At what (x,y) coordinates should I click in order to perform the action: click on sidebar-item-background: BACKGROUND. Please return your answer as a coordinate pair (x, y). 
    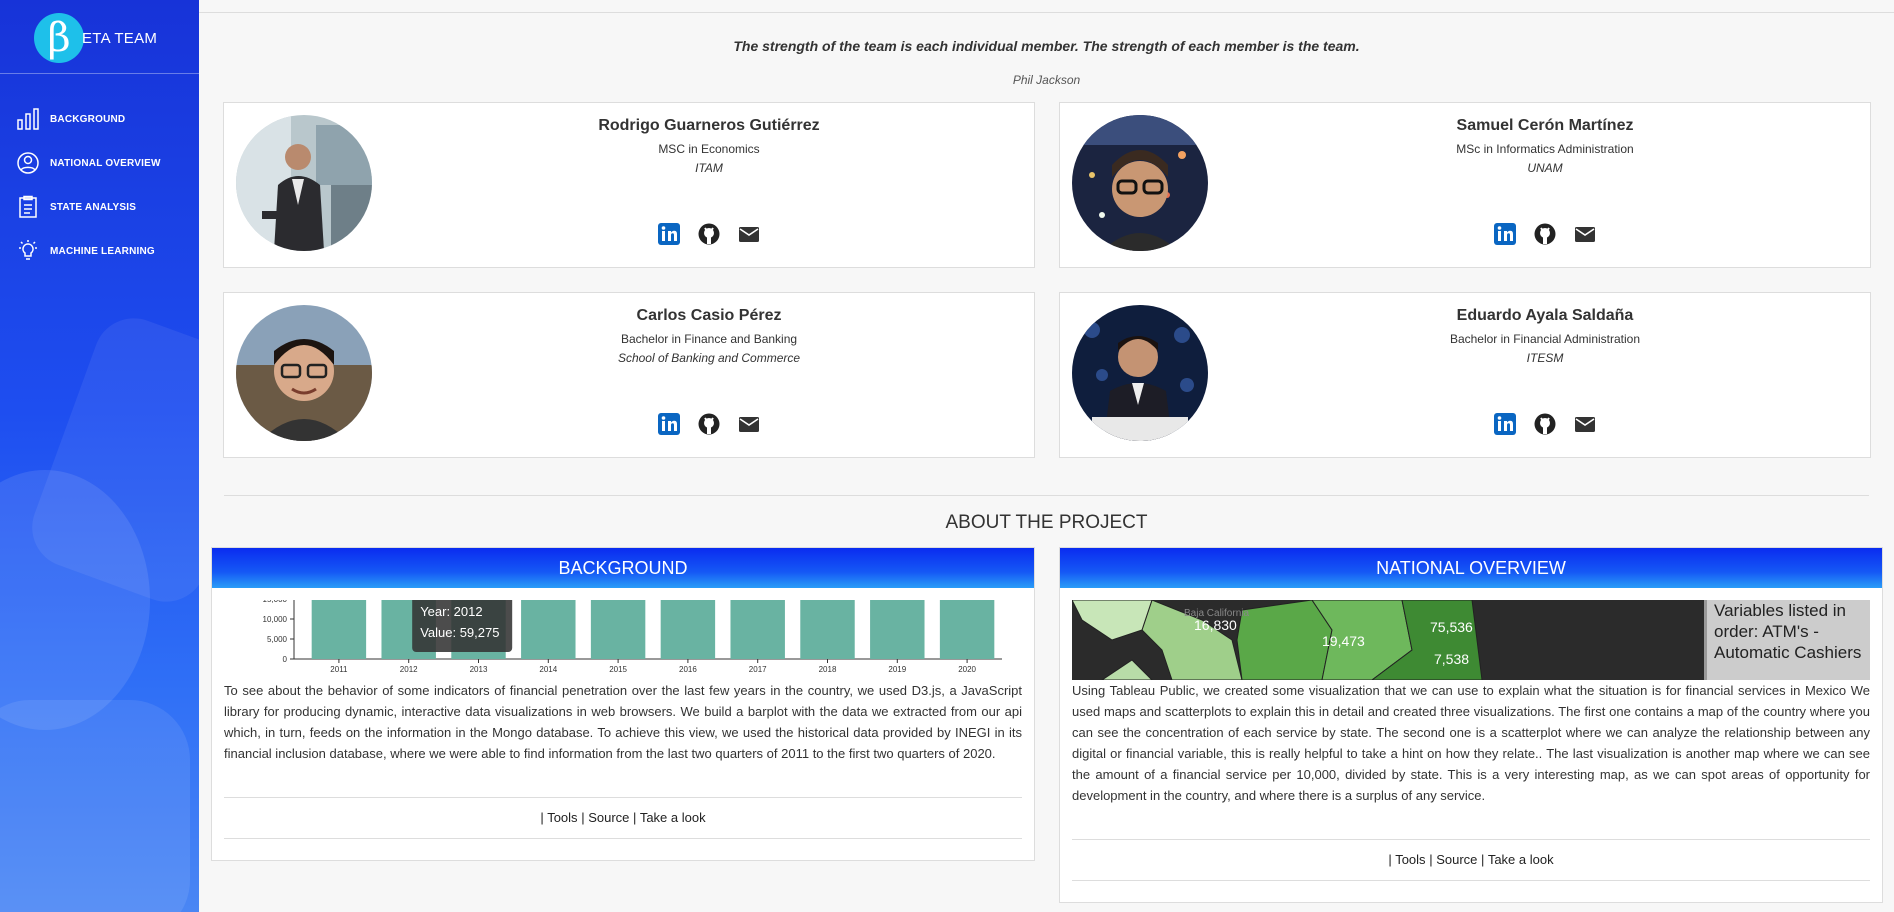
    Looking at the image, I should click on (99, 119).